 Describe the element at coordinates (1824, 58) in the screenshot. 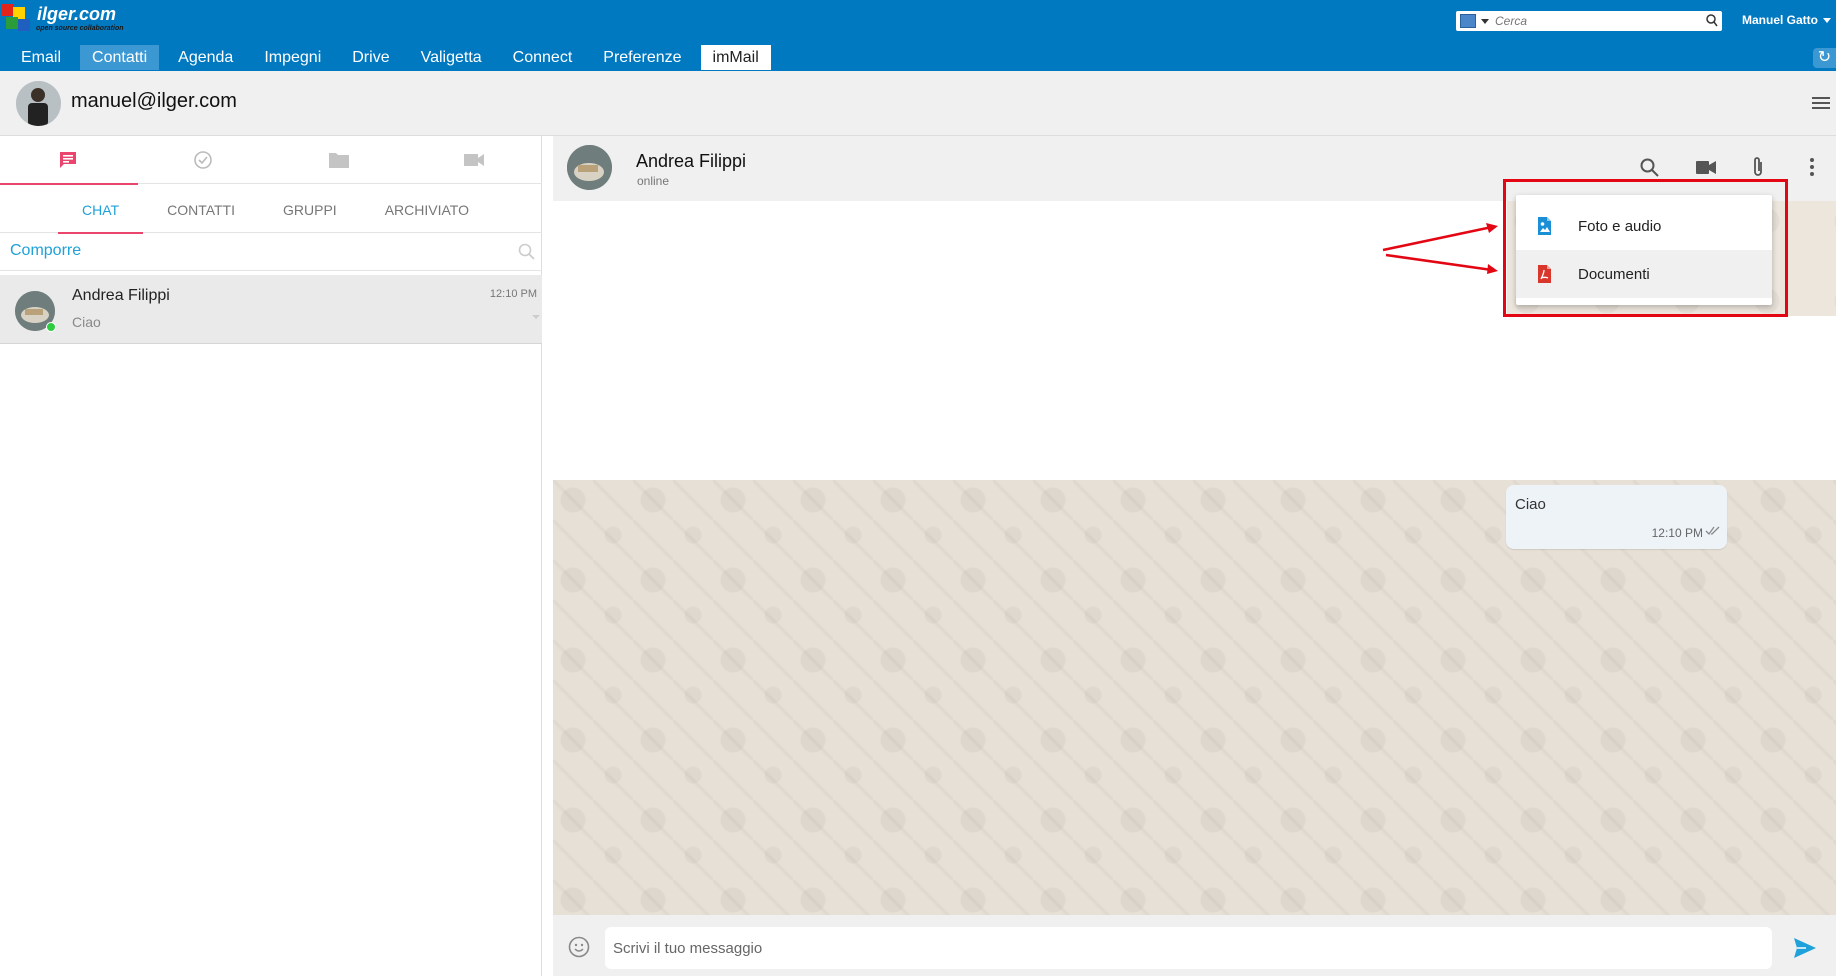

I see `refresh-icon: ↻` at that location.